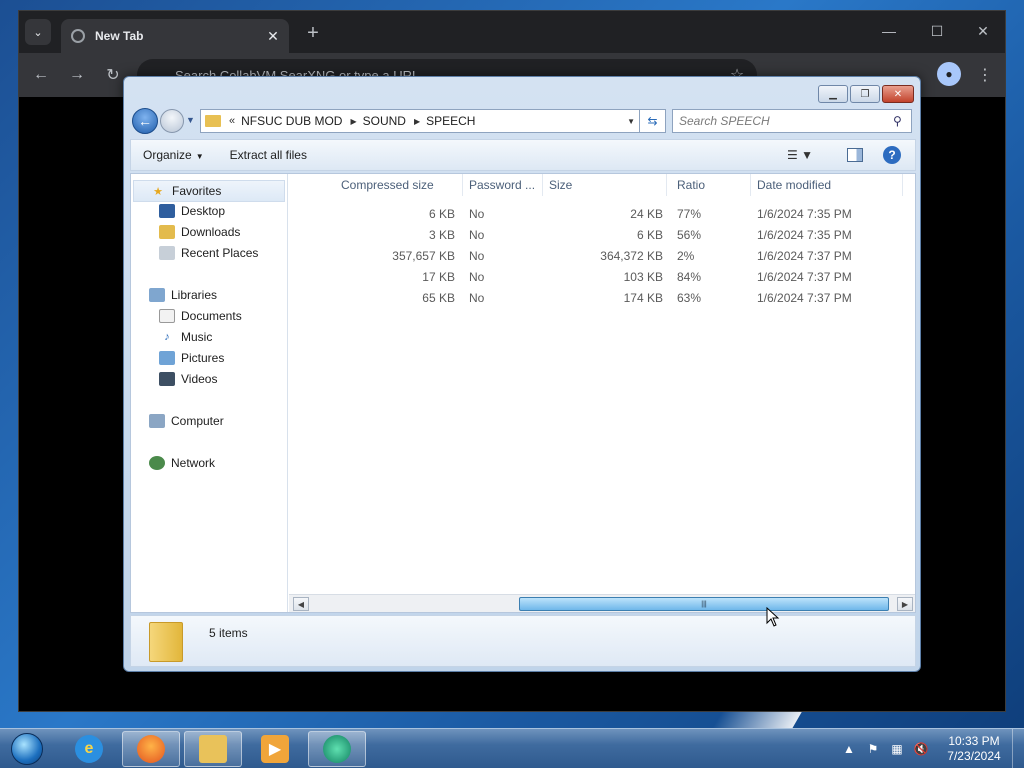 The width and height of the screenshot is (1024, 768). Describe the element at coordinates (151, 749) in the screenshot. I see `taskbar-firefox` at that location.